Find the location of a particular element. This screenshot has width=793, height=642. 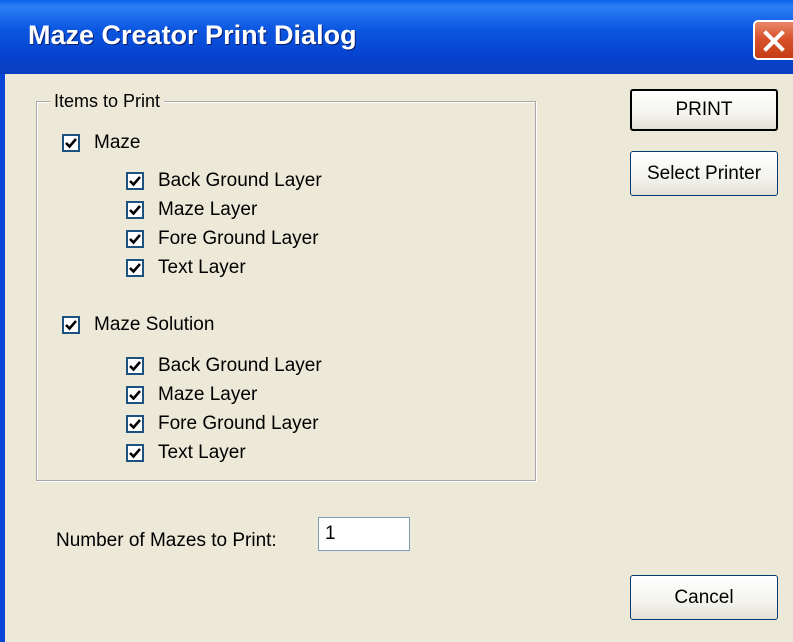

solution-layer-checkbox-row: Text Layer is located at coordinates (186, 453).